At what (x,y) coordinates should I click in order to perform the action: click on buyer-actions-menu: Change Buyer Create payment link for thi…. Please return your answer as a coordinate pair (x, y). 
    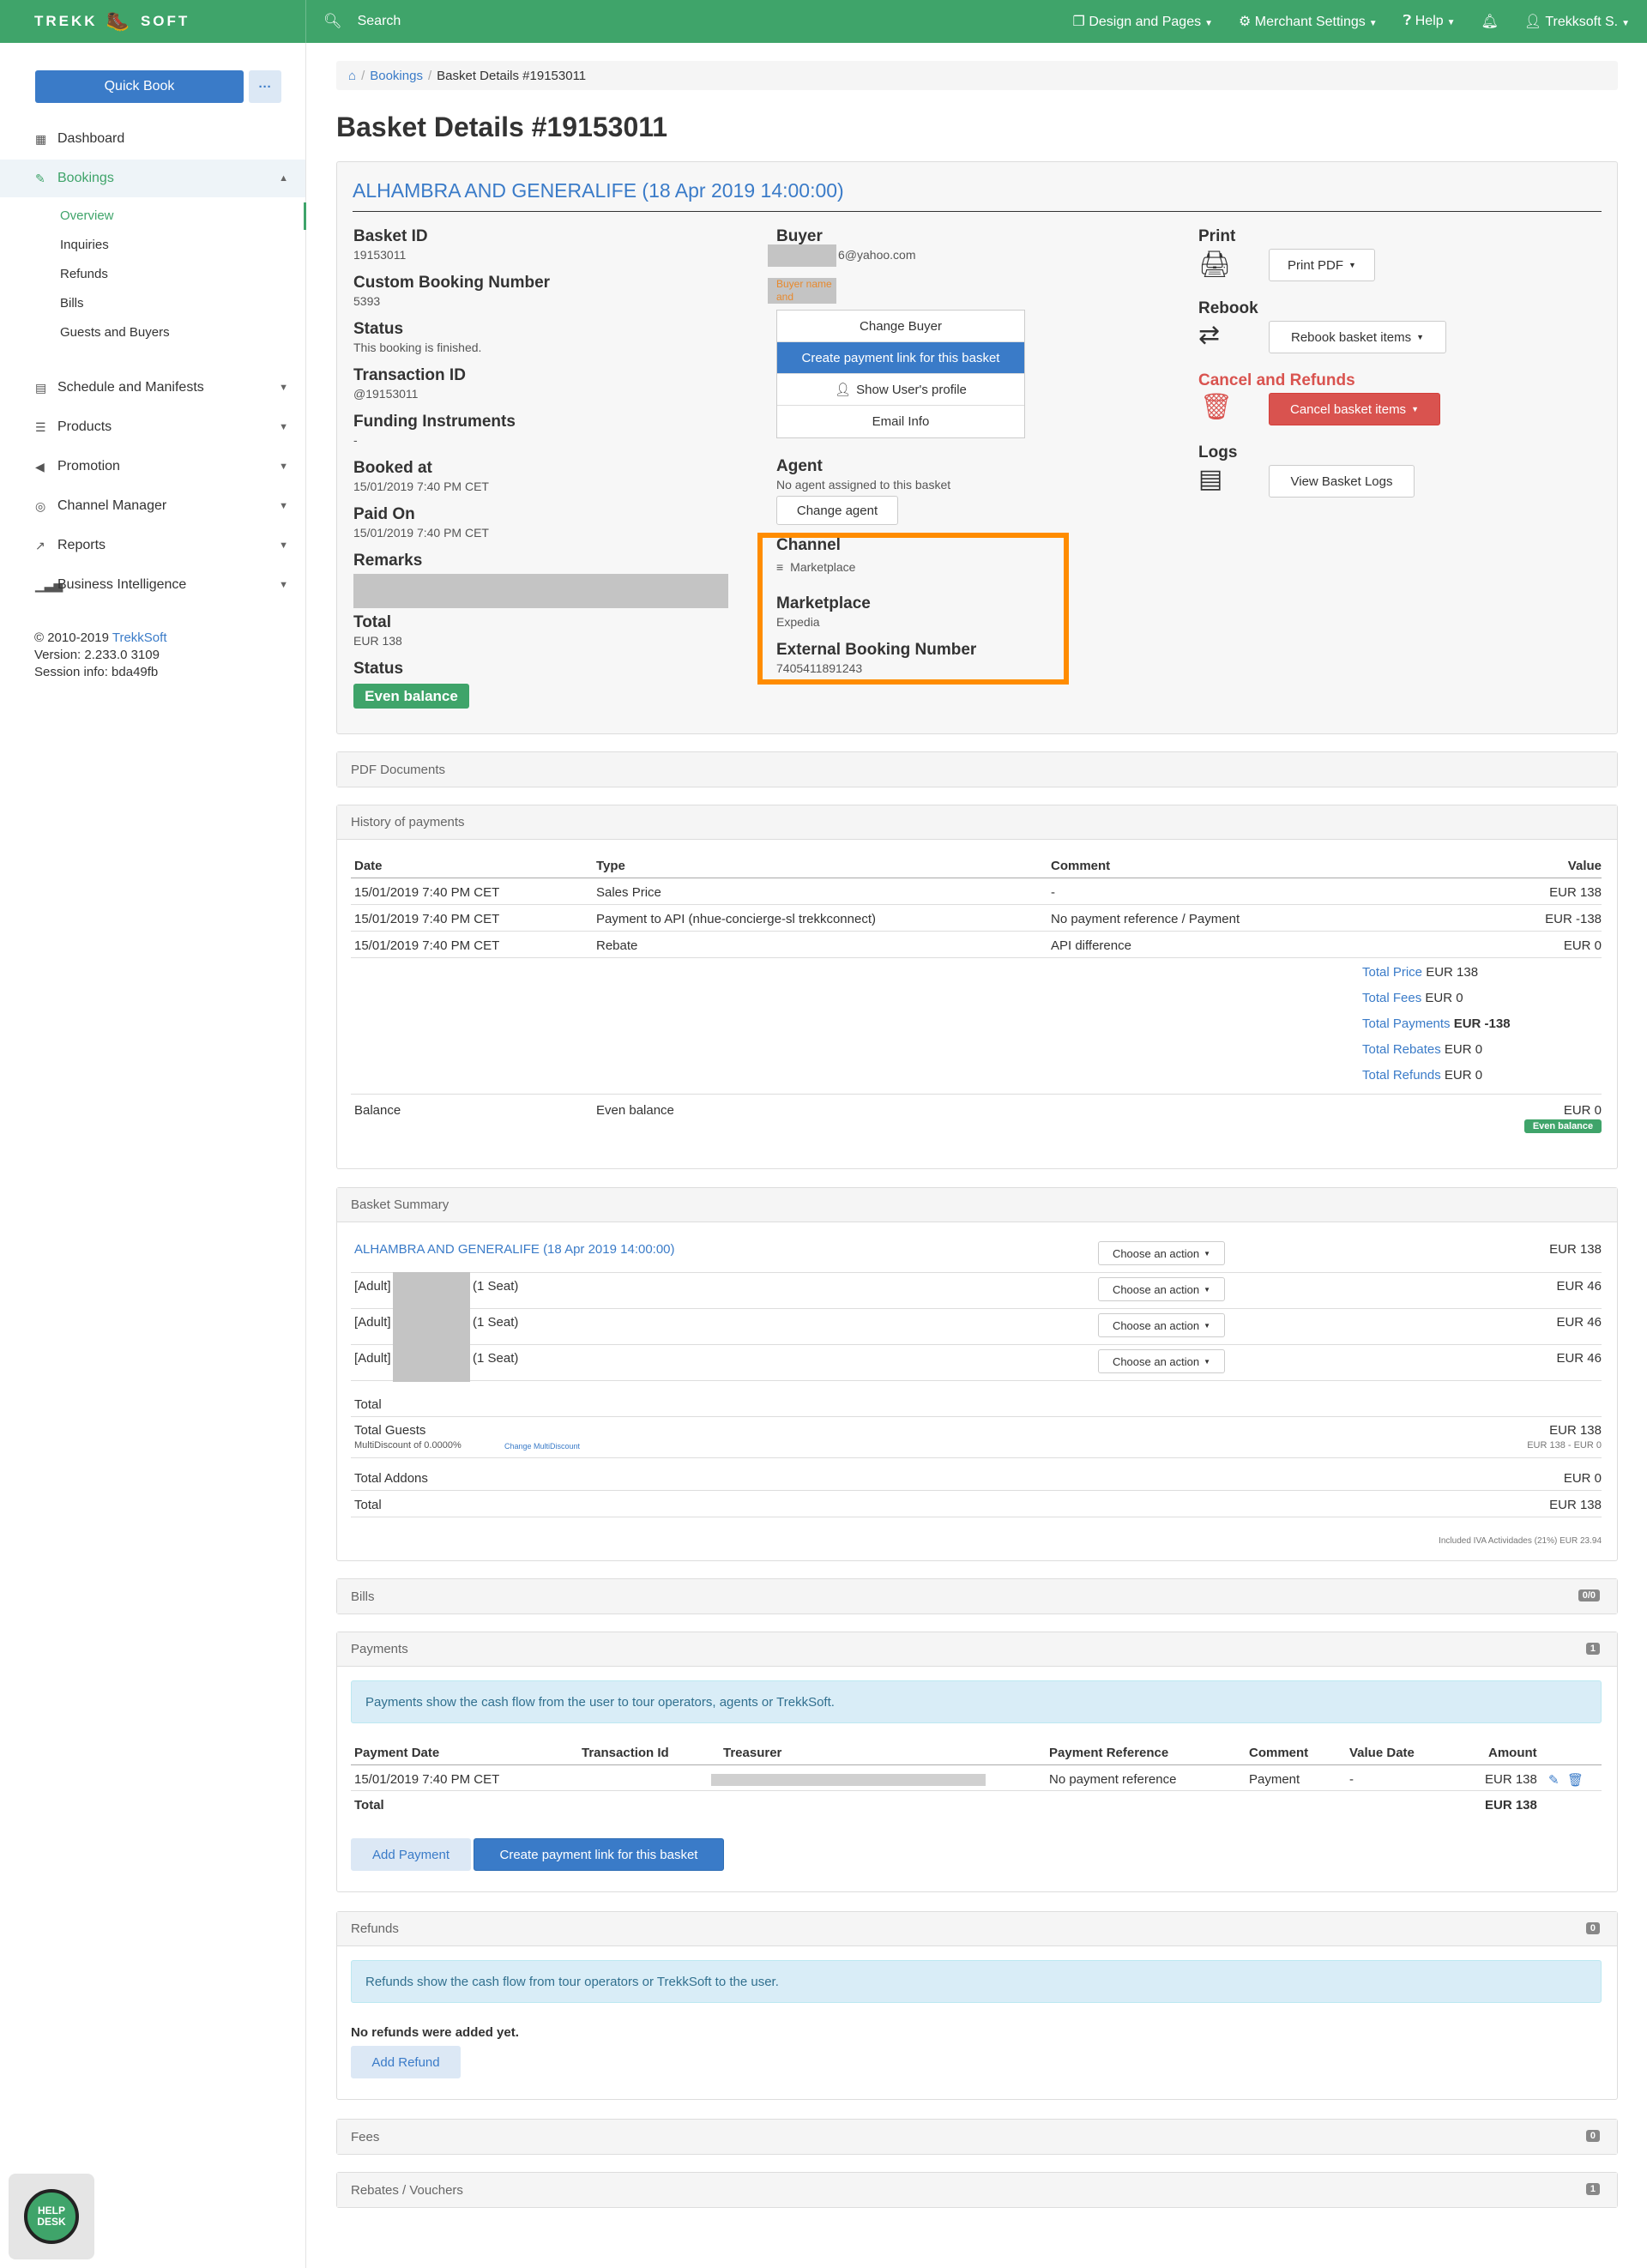
    Looking at the image, I should click on (901, 374).